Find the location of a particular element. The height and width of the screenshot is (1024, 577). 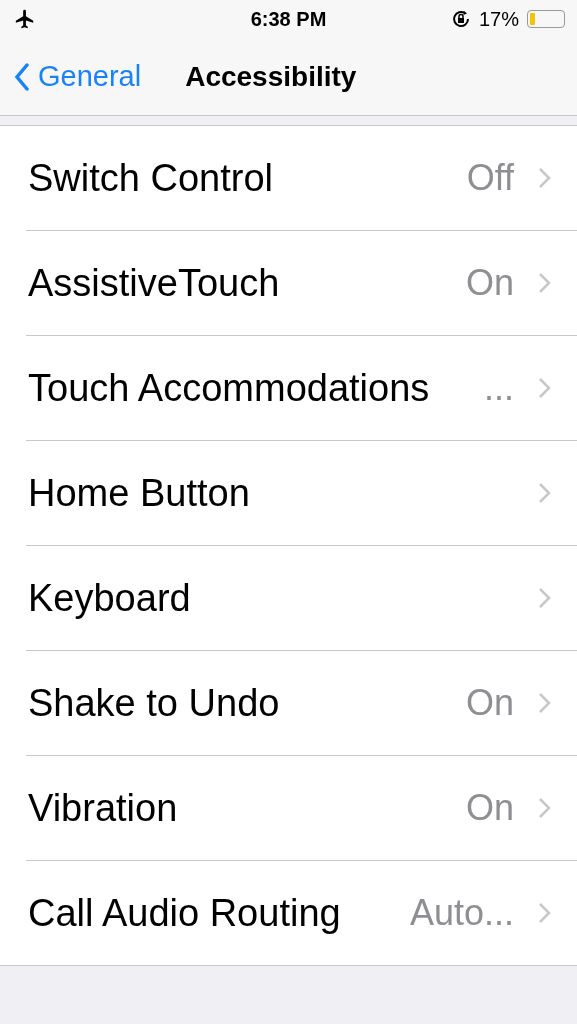

battery-percentage: 17% is located at coordinates (498, 19).